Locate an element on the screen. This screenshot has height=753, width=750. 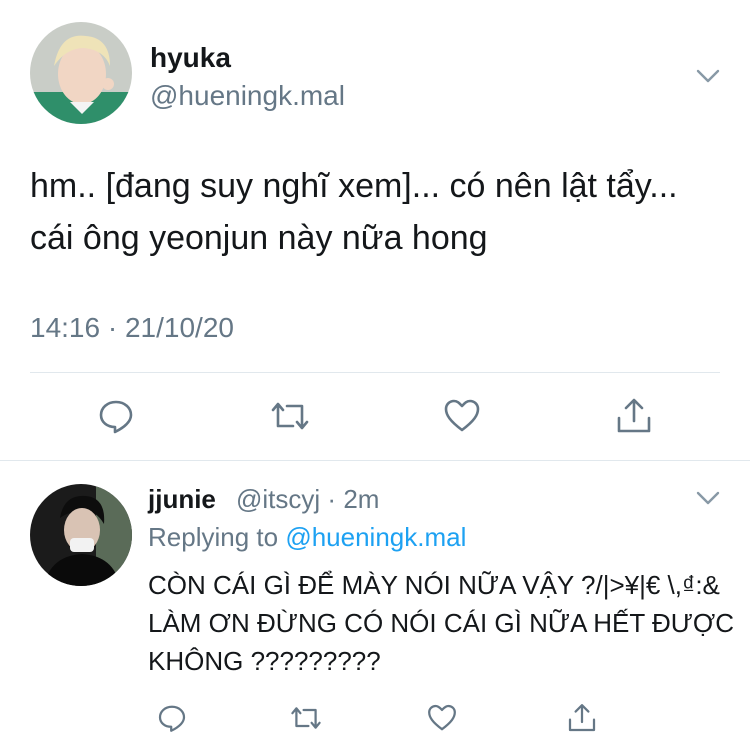
author-avatar is located at coordinates (81, 73).